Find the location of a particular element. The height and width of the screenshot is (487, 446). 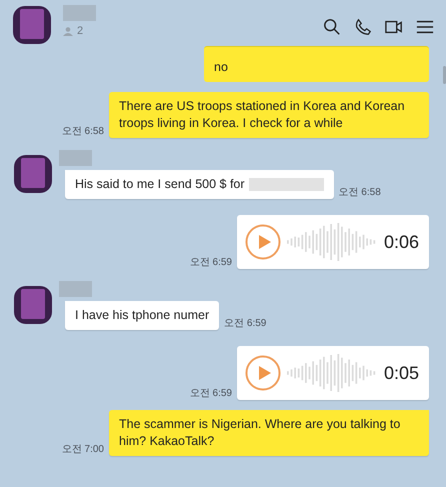

avatar is located at coordinates (32, 25).